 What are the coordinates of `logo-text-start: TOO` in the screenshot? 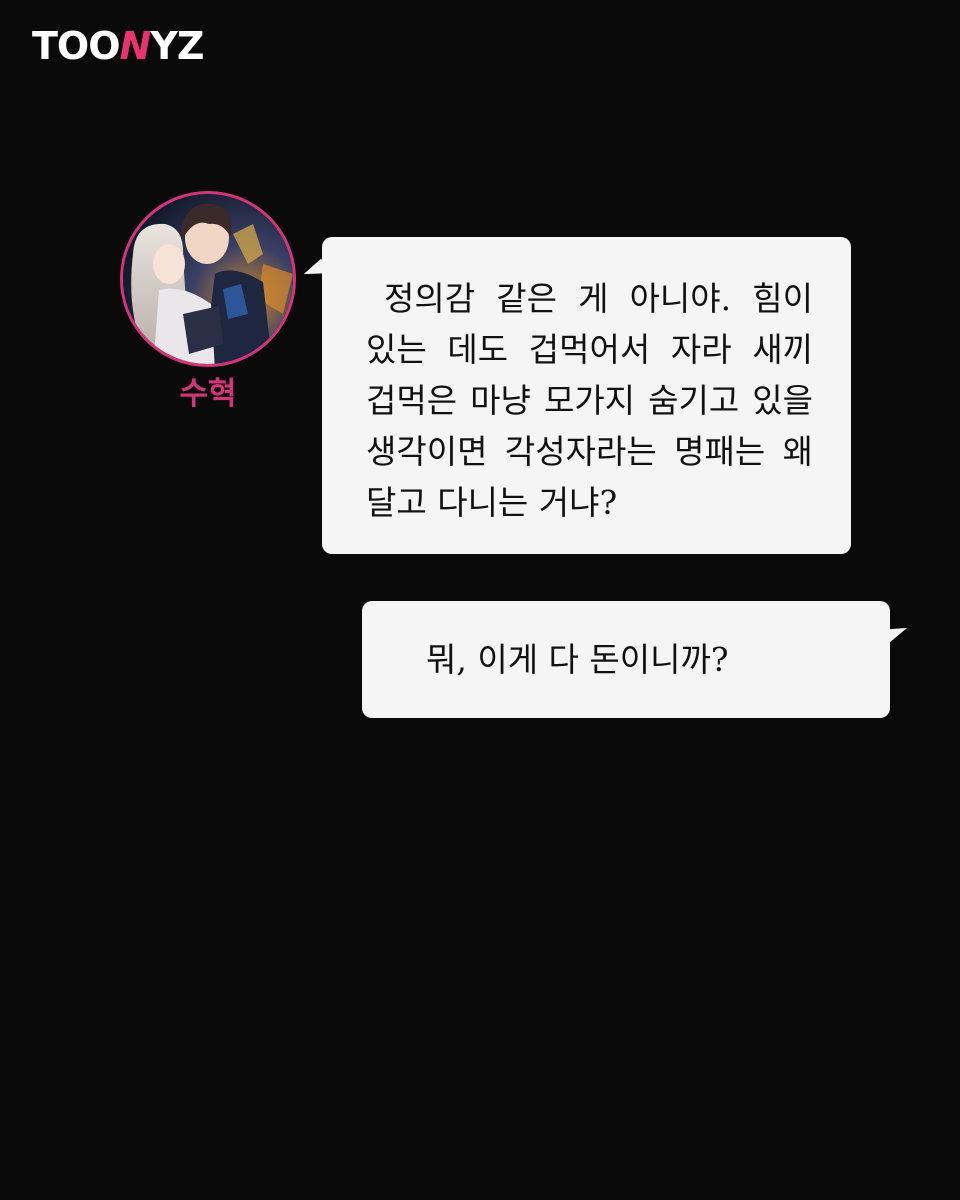 It's located at (76, 46).